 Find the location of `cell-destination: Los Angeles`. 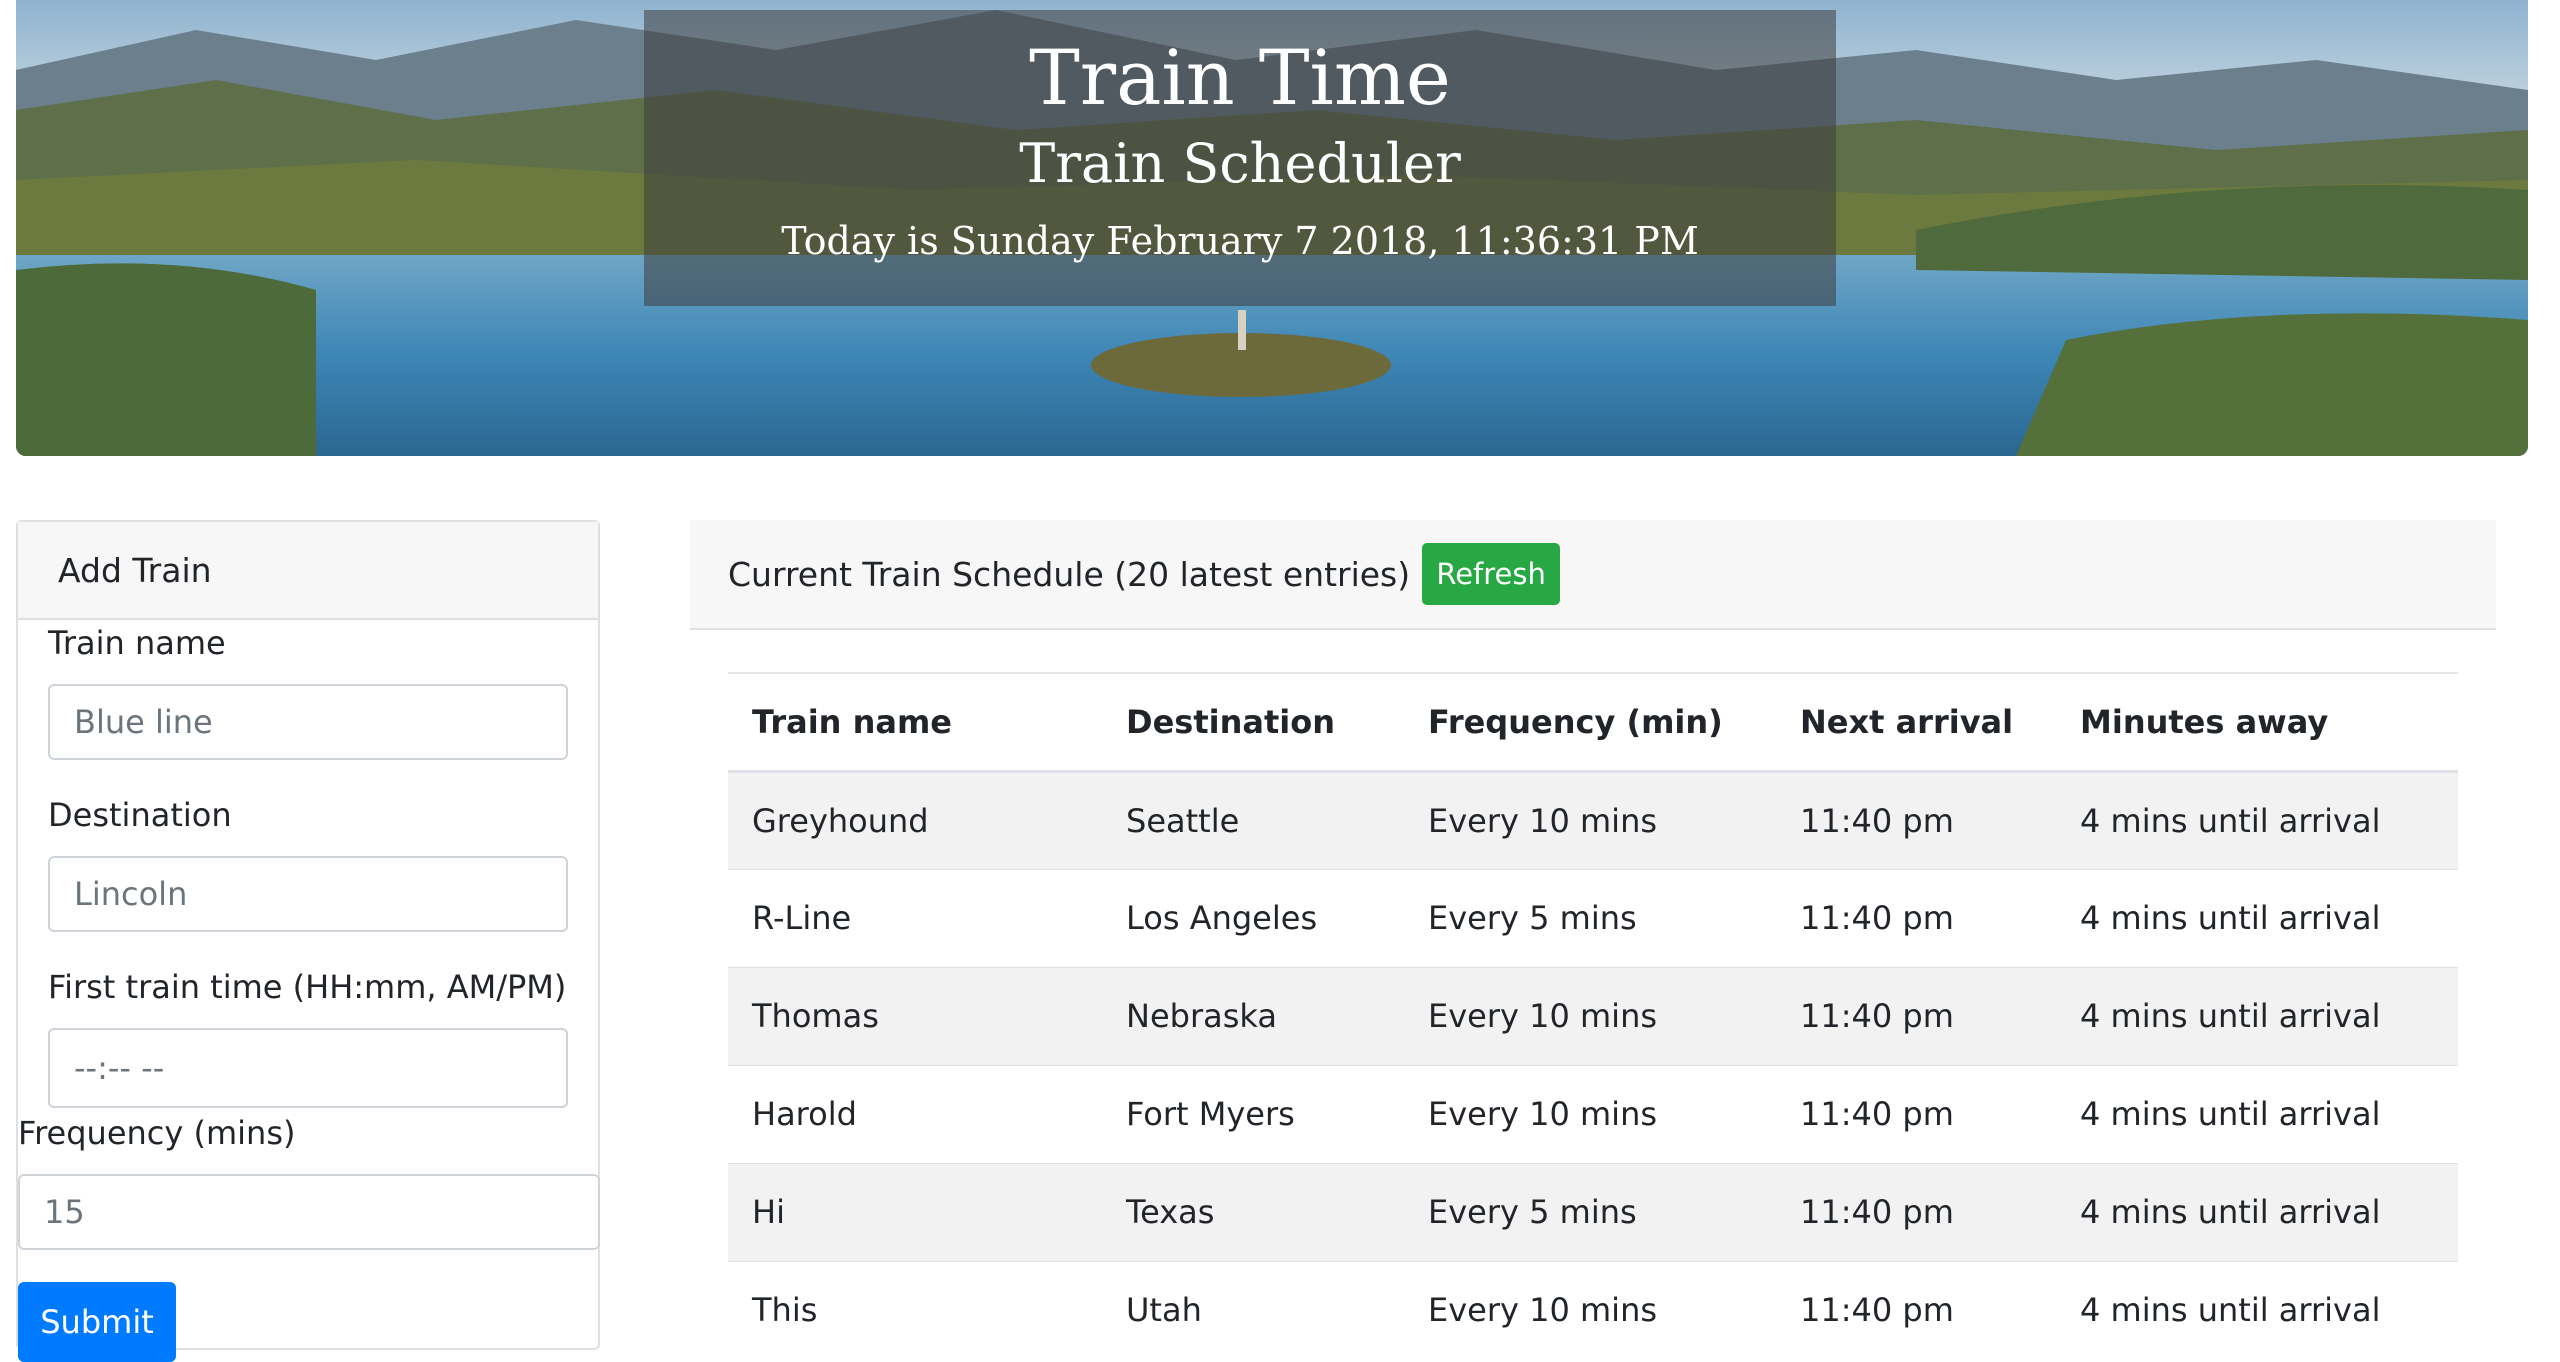

cell-destination: Los Angeles is located at coordinates (1253, 917).